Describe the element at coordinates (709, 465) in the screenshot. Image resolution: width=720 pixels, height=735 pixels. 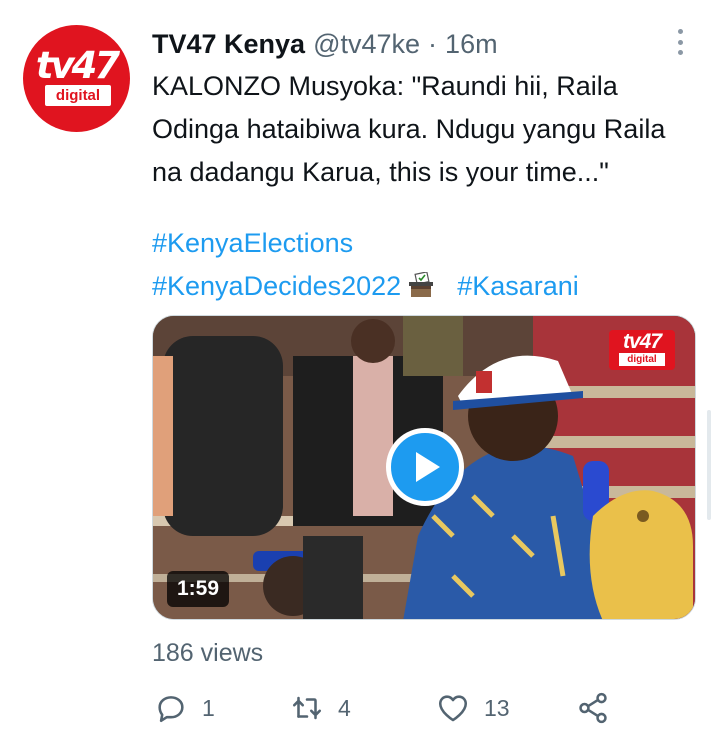
I see `scrollbar` at that location.